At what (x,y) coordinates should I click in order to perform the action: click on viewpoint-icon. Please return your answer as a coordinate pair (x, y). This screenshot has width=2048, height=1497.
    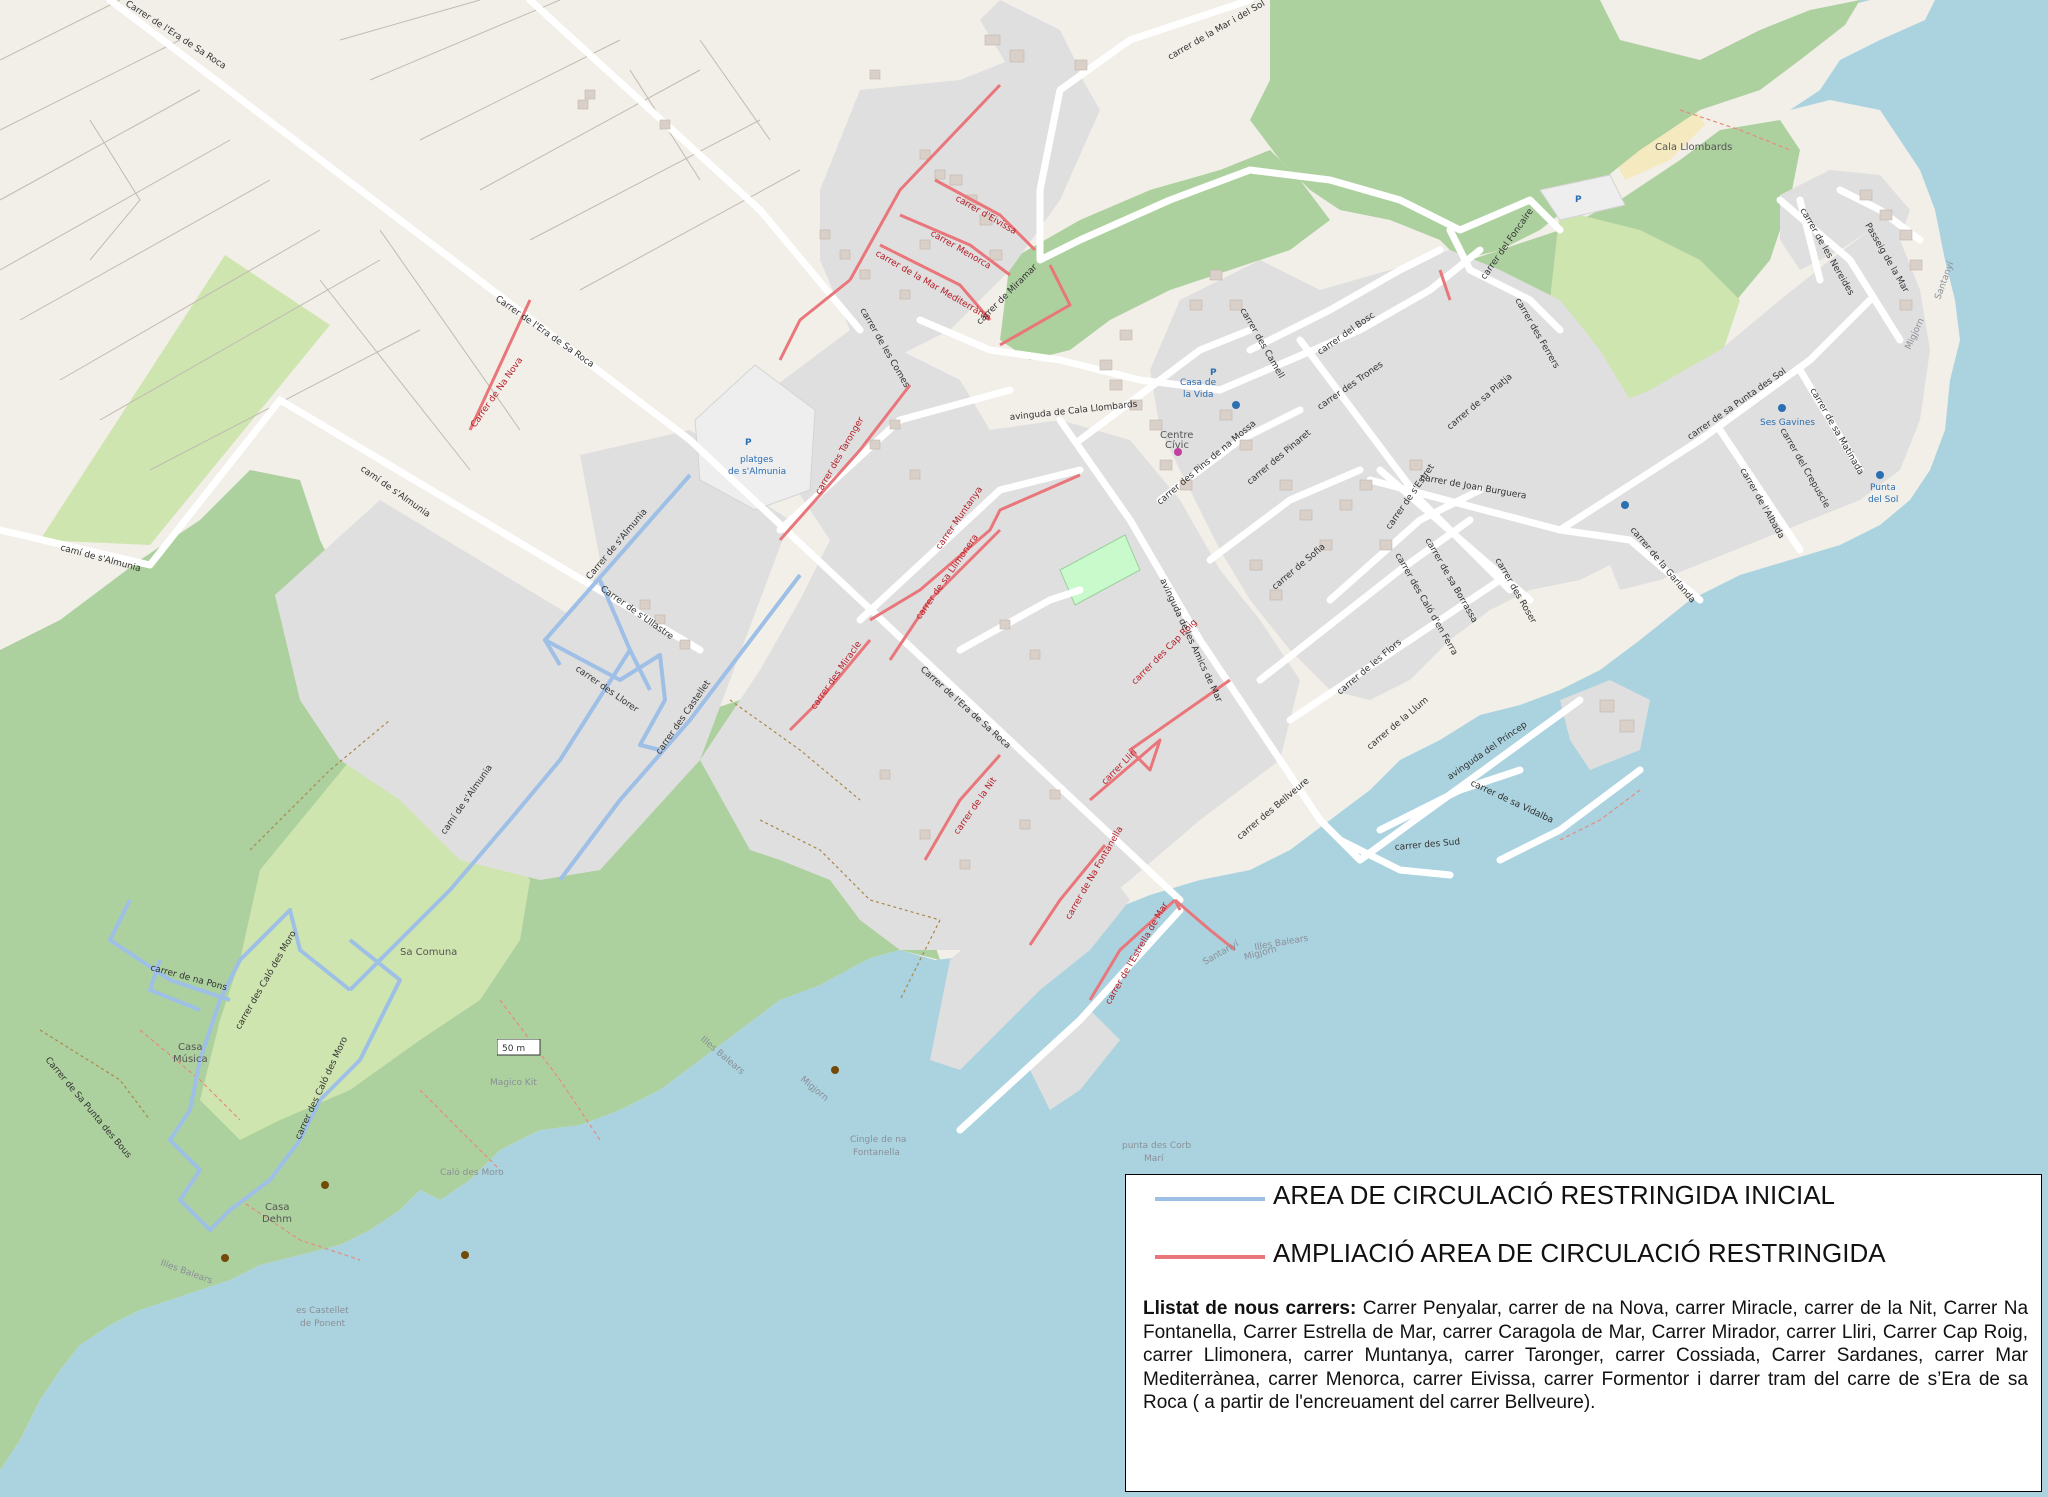
    Looking at the image, I should click on (835, 1070).